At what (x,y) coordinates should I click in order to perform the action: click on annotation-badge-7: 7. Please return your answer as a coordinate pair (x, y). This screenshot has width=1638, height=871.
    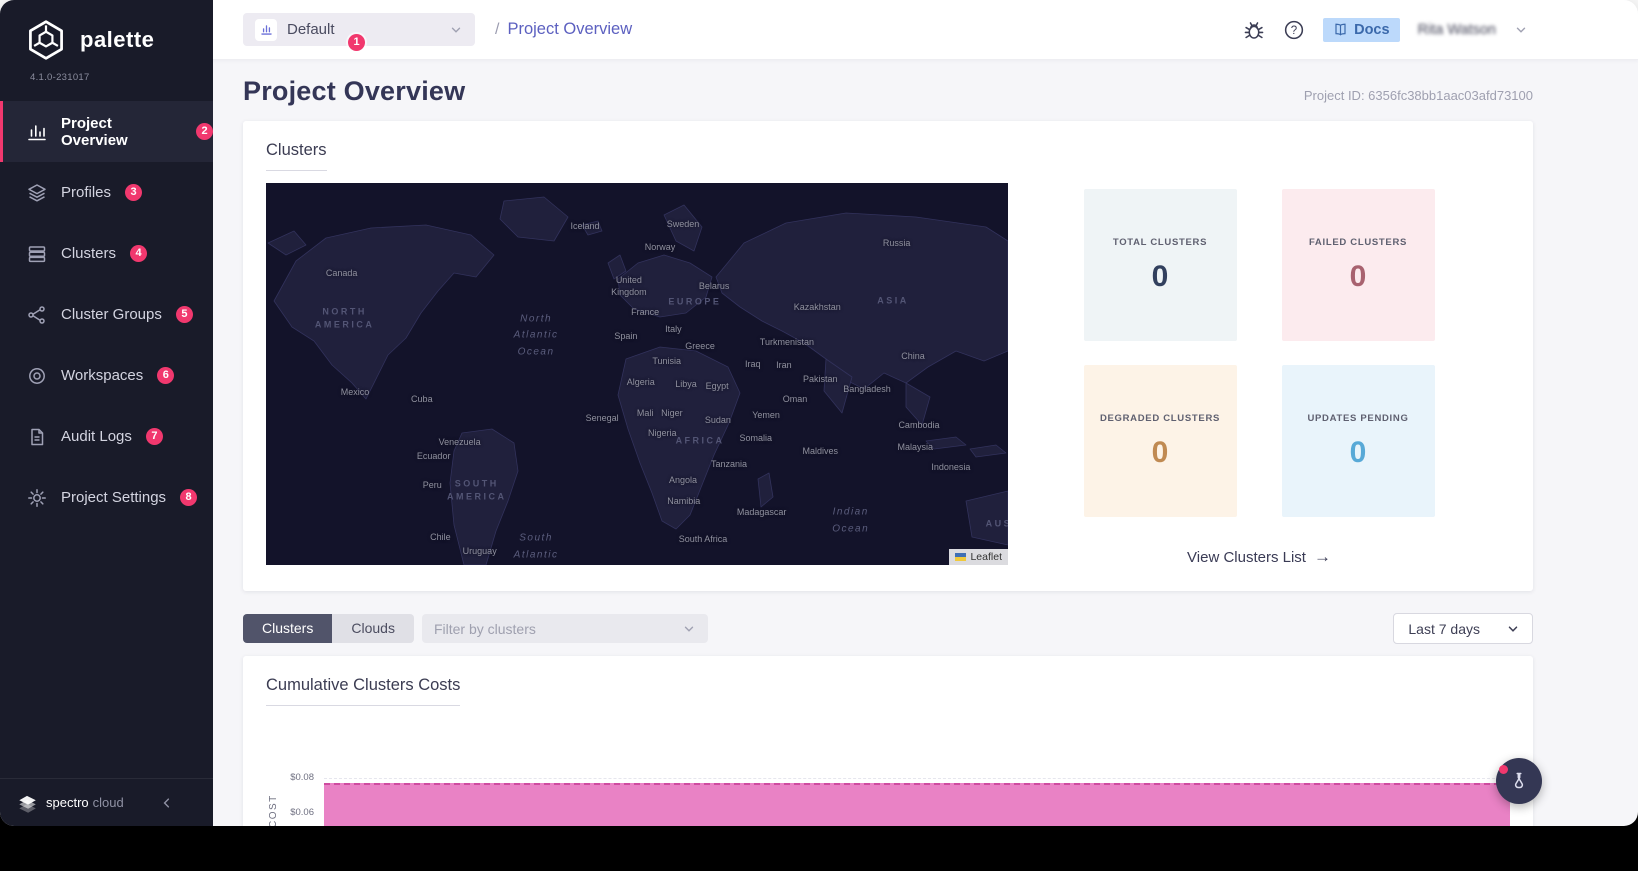
    Looking at the image, I should click on (154, 436).